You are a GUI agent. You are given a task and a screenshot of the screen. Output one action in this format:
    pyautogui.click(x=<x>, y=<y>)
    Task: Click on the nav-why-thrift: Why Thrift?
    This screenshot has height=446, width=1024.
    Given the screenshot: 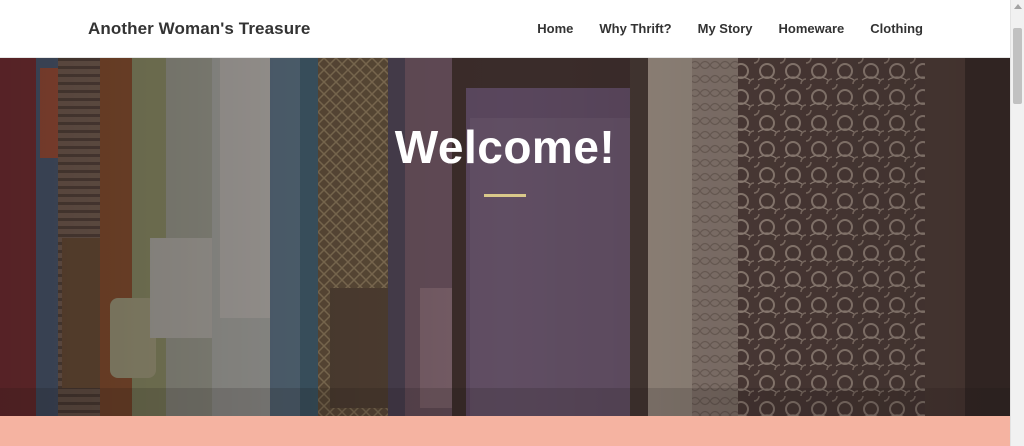 What is the action you would take?
    pyautogui.click(x=635, y=28)
    